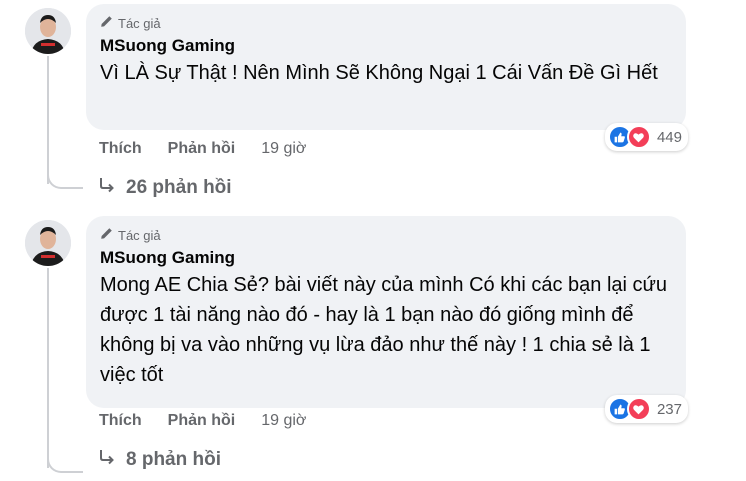 This screenshot has height=481, width=746. I want to click on reactions-summary: 449, so click(646, 137).